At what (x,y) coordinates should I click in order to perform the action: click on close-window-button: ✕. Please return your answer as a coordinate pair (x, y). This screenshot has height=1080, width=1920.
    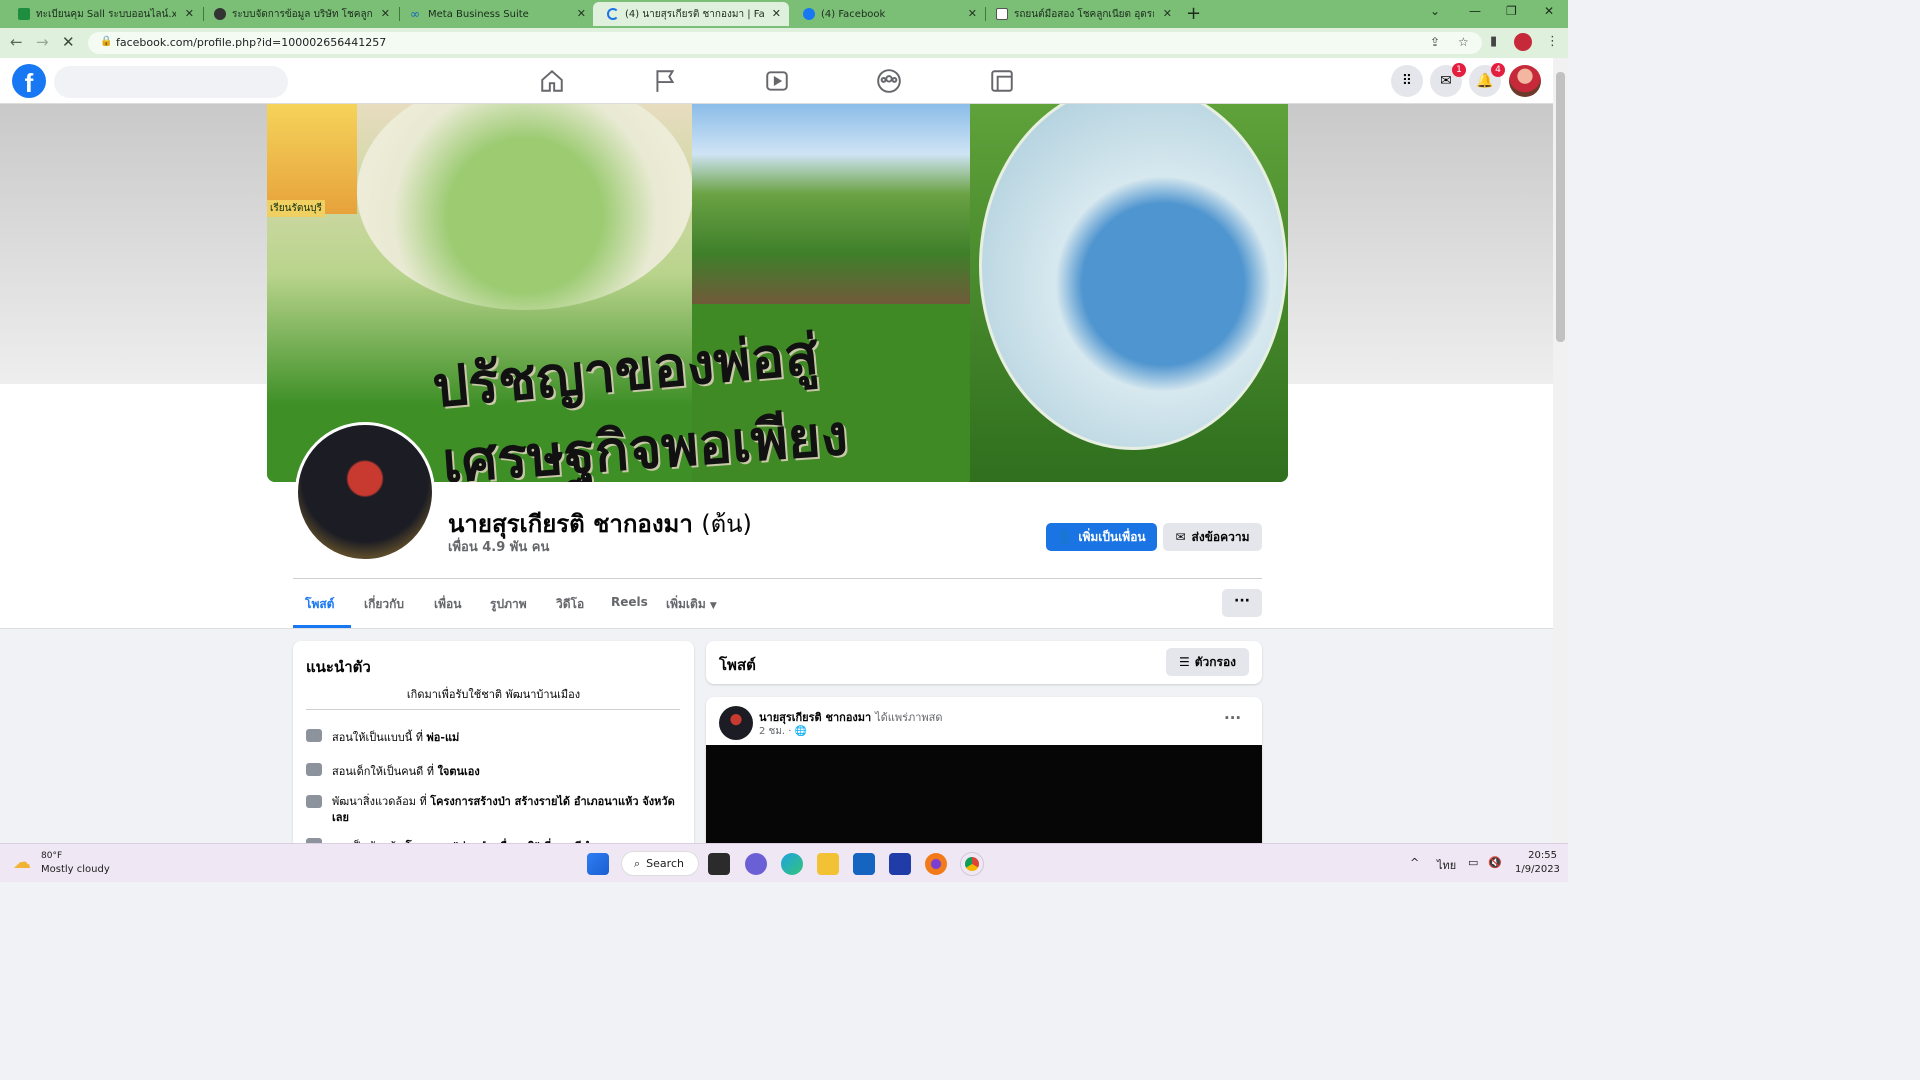
    Looking at the image, I should click on (1549, 11).